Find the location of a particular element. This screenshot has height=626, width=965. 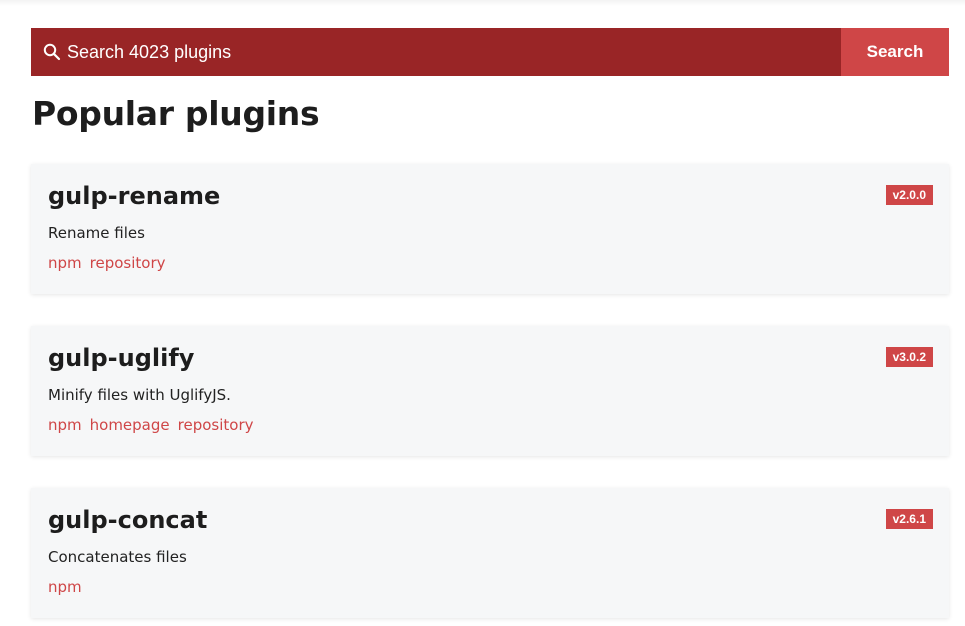

version-badge: v3.0.2 is located at coordinates (909, 357).